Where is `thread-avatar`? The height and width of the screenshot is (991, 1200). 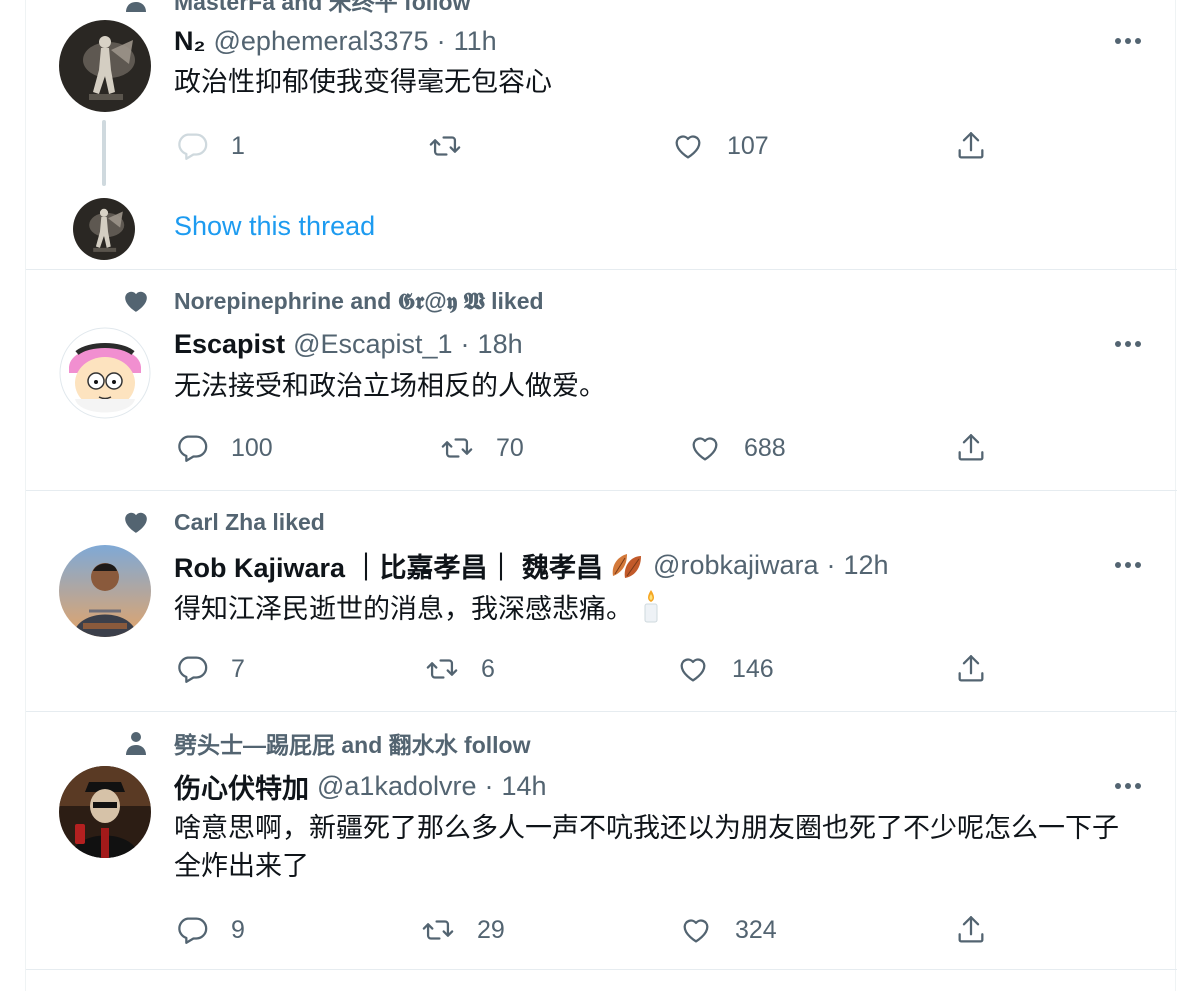
thread-avatar is located at coordinates (104, 229).